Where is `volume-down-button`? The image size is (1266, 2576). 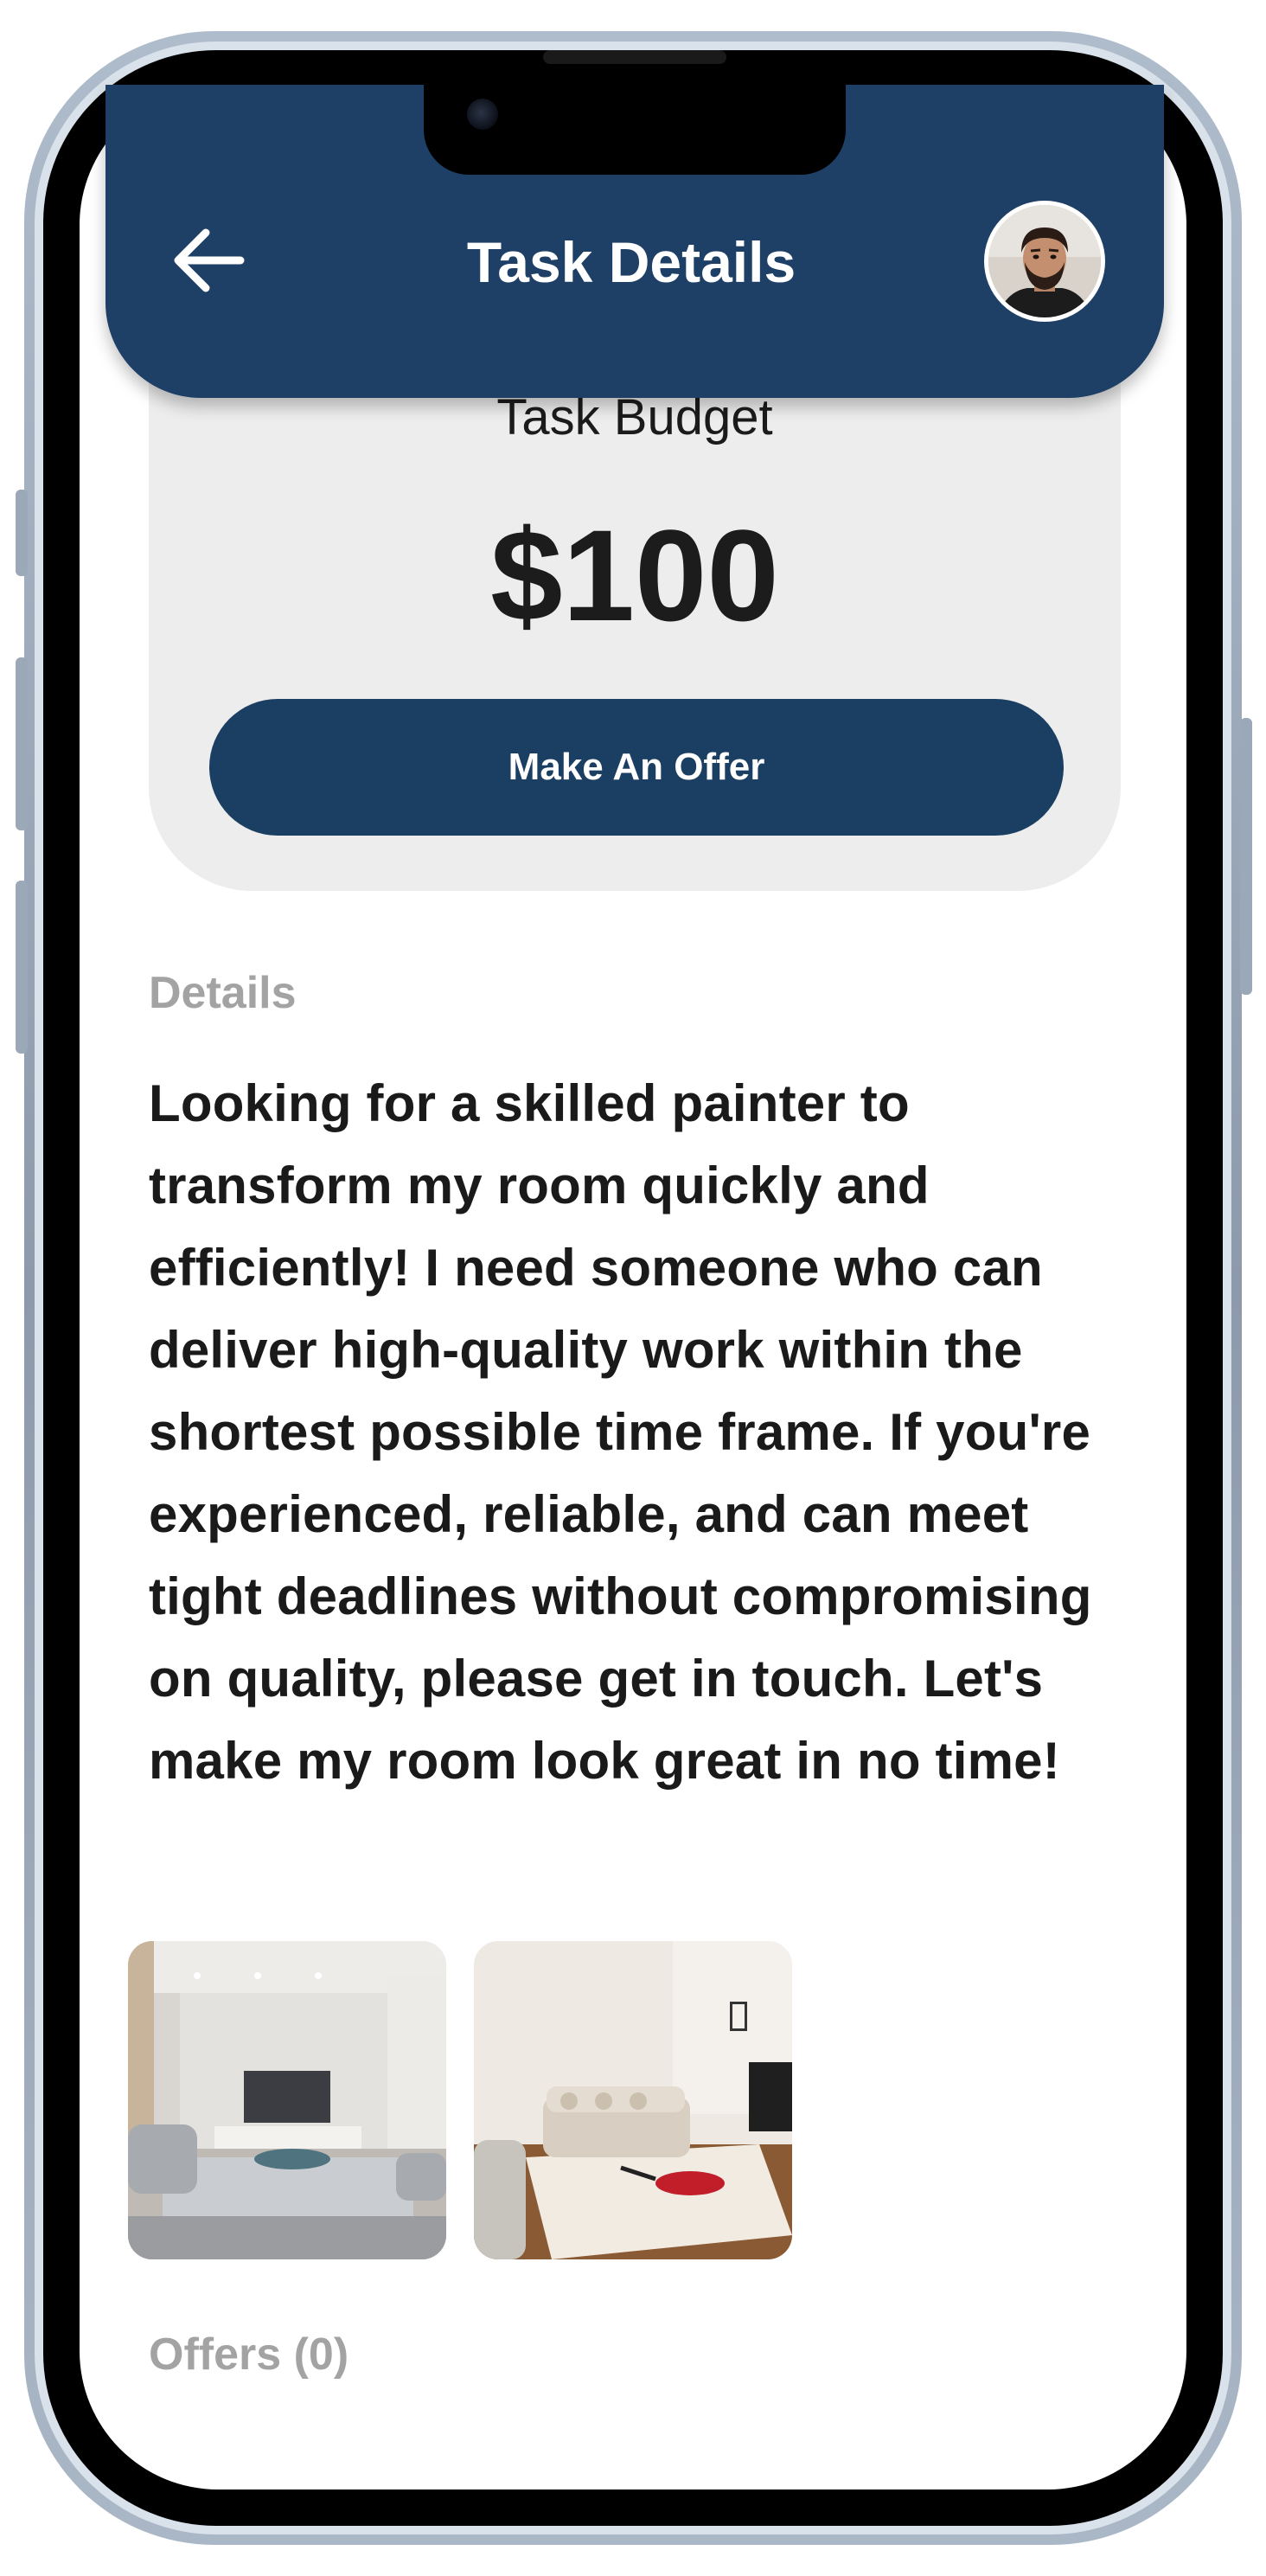
volume-down-button is located at coordinates (22, 968).